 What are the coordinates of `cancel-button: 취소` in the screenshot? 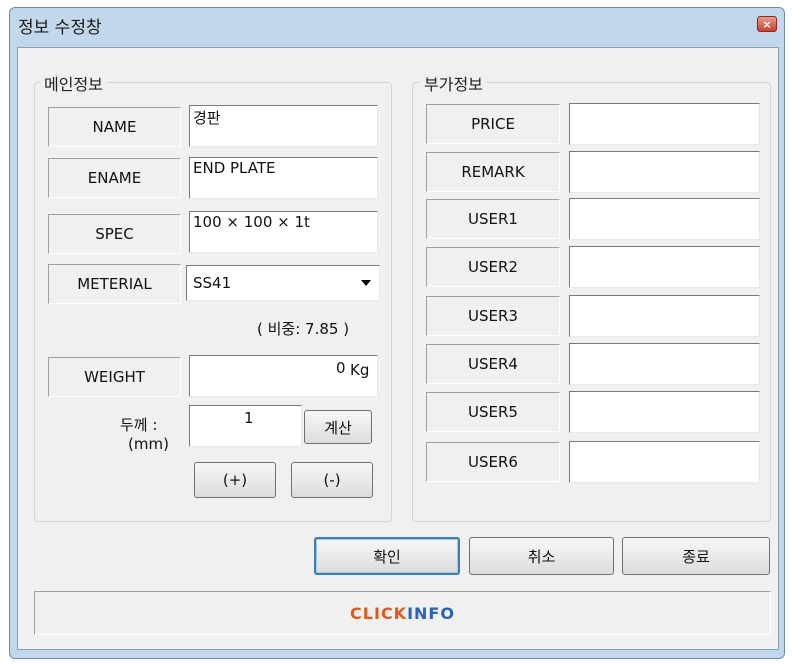 It's located at (541, 556).